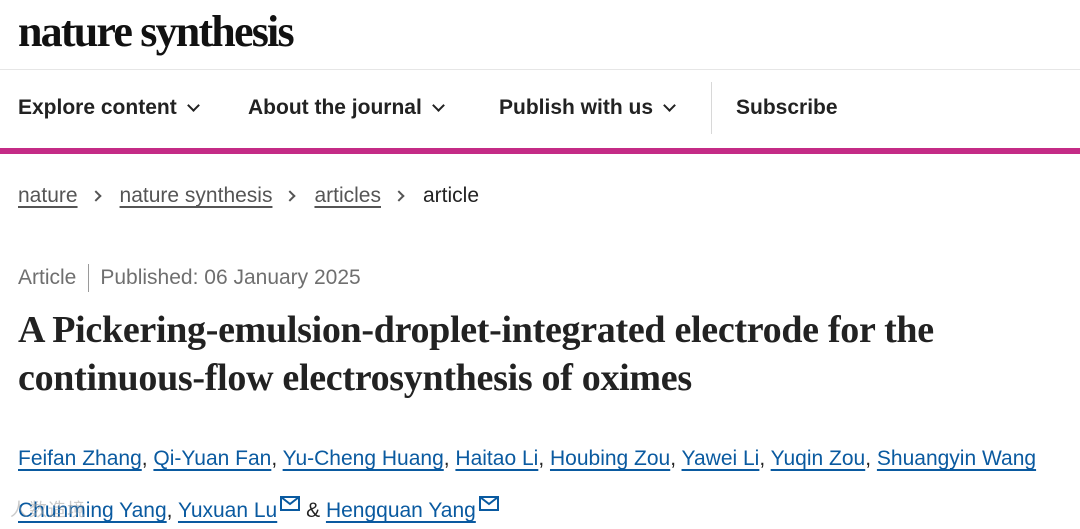 The image size is (1080, 529). Describe the element at coordinates (451, 195) in the screenshot. I see `breadcrumb-current: article` at that location.